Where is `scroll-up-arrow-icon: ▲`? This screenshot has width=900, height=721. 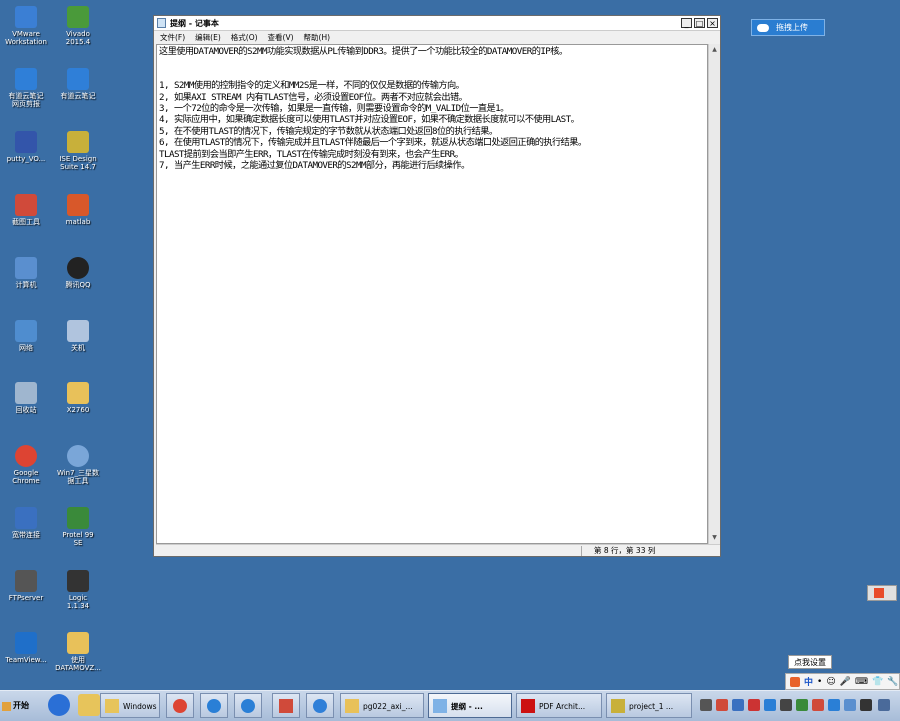
scroll-up-arrow-icon: ▲ is located at coordinates (714, 50).